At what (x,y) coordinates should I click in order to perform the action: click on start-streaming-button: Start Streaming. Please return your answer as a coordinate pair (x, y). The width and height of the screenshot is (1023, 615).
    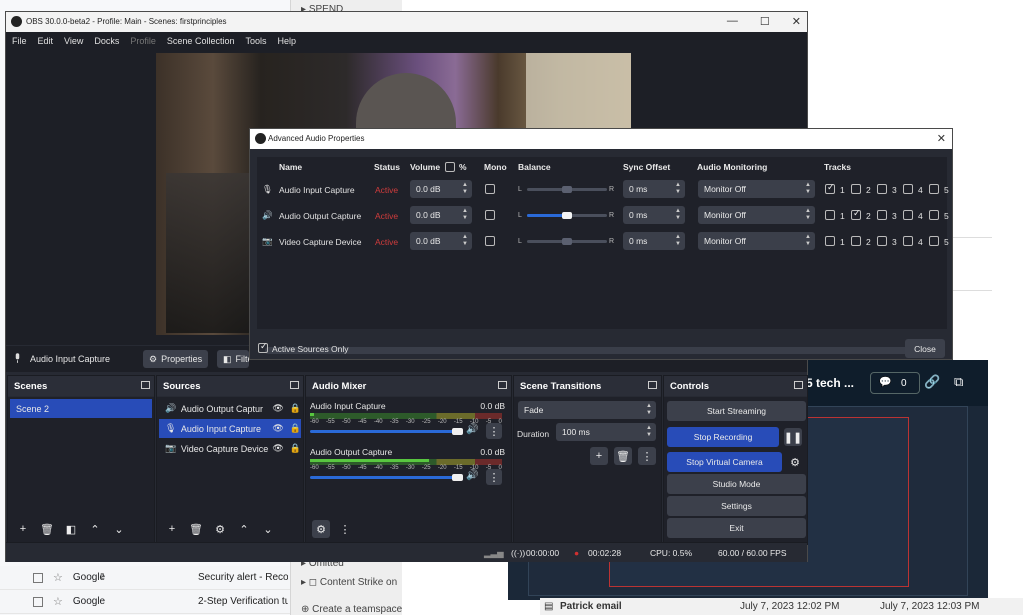
    Looking at the image, I should click on (736, 411).